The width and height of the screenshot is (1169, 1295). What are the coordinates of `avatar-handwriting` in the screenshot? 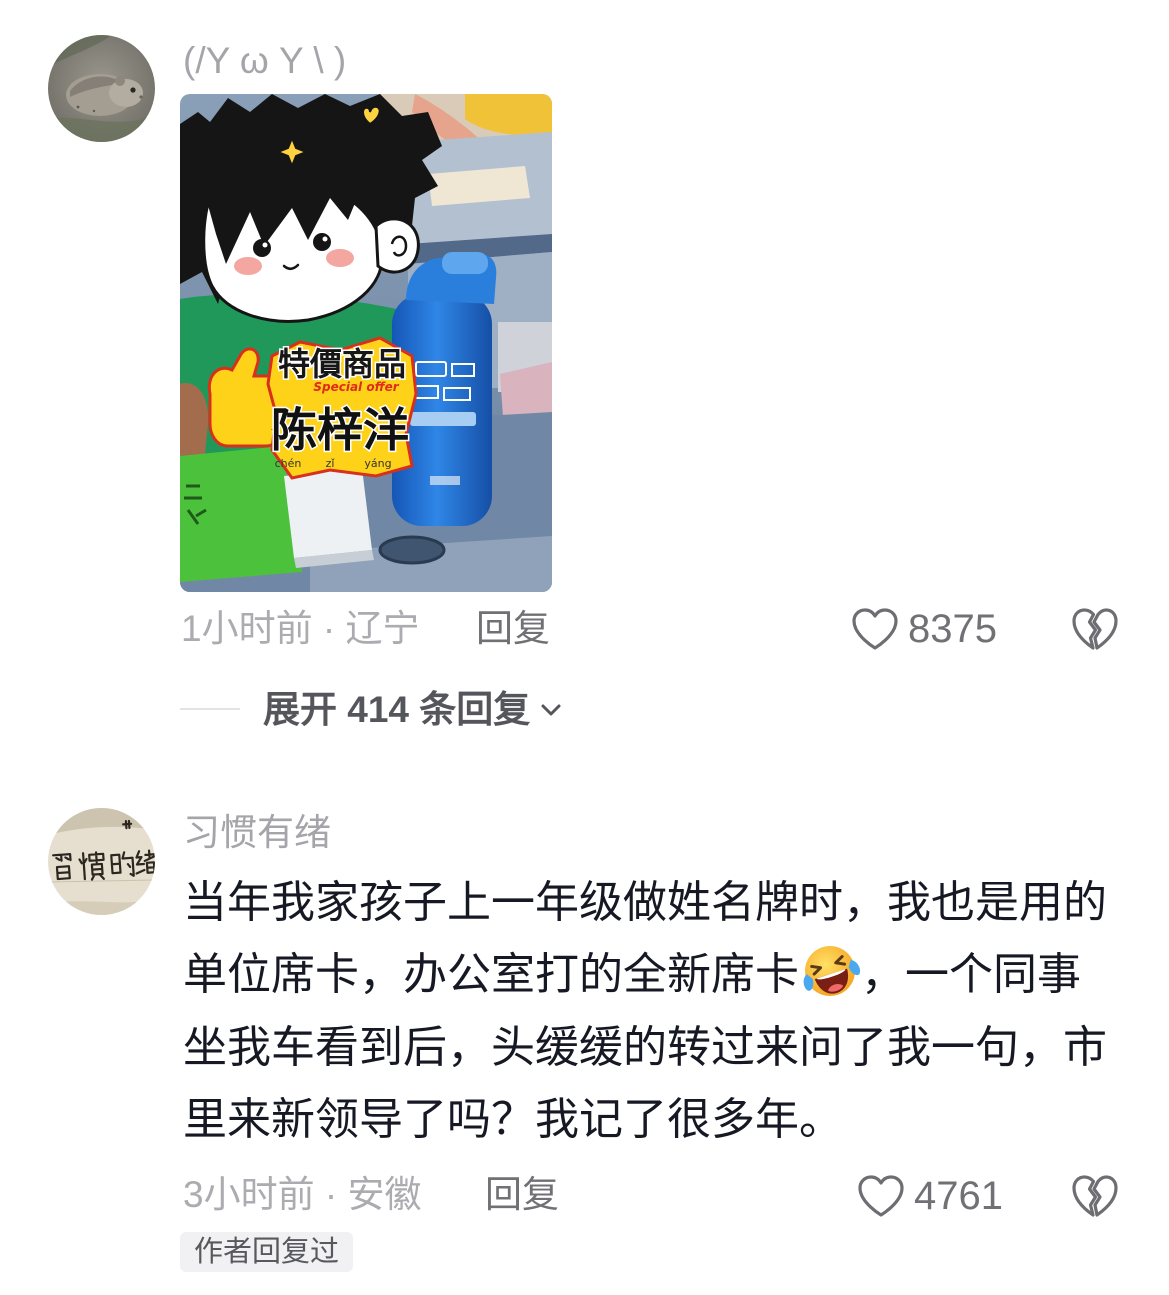 It's located at (101, 861).